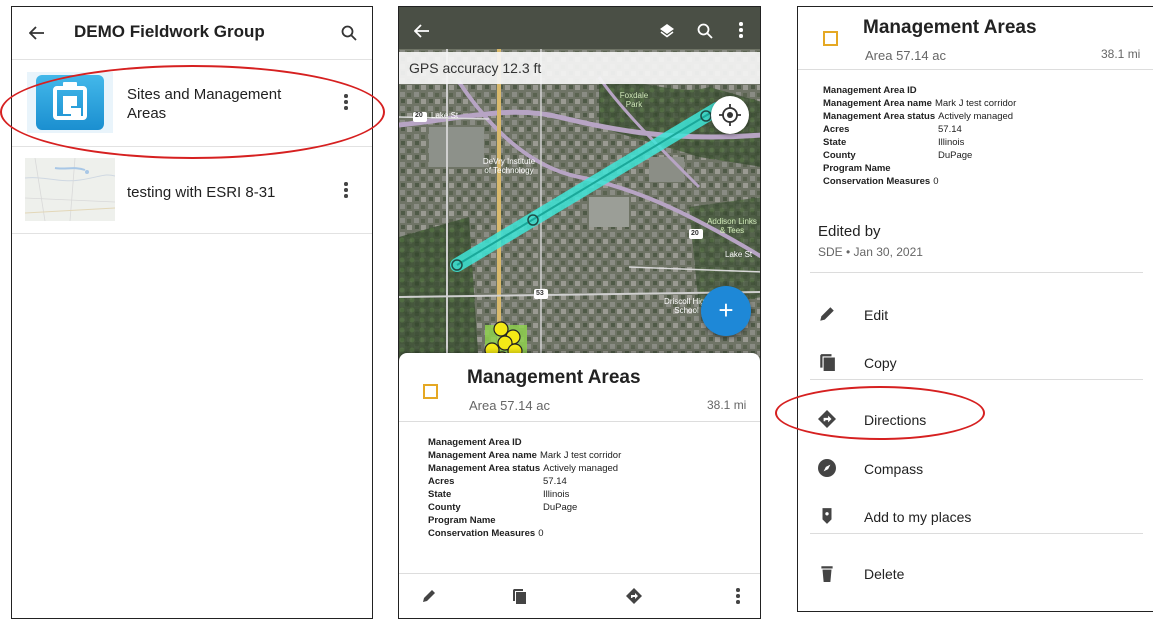 The height and width of the screenshot is (619, 1153). What do you see at coordinates (739, 254) in the screenshot?
I see `map-label-lake-st-2: Lake St` at bounding box center [739, 254].